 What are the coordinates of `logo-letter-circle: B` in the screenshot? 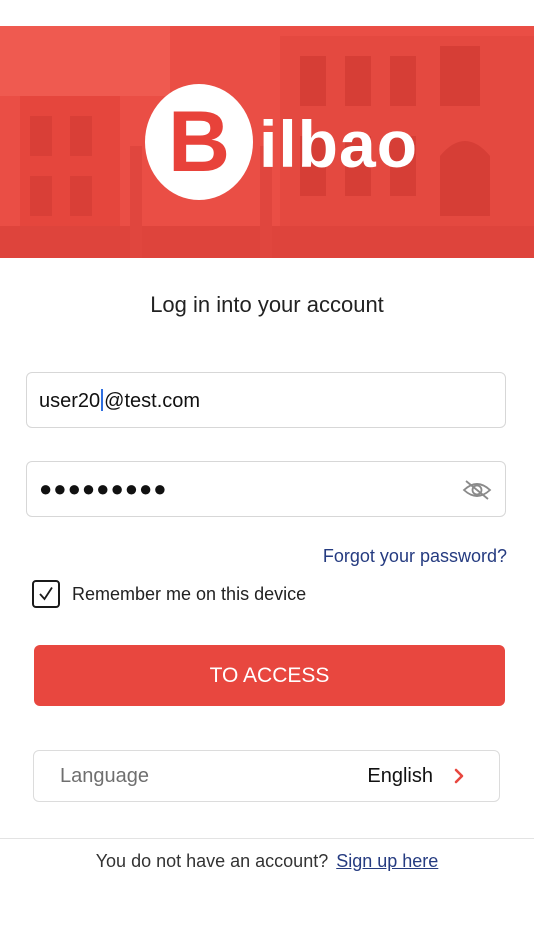 It's located at (199, 142).